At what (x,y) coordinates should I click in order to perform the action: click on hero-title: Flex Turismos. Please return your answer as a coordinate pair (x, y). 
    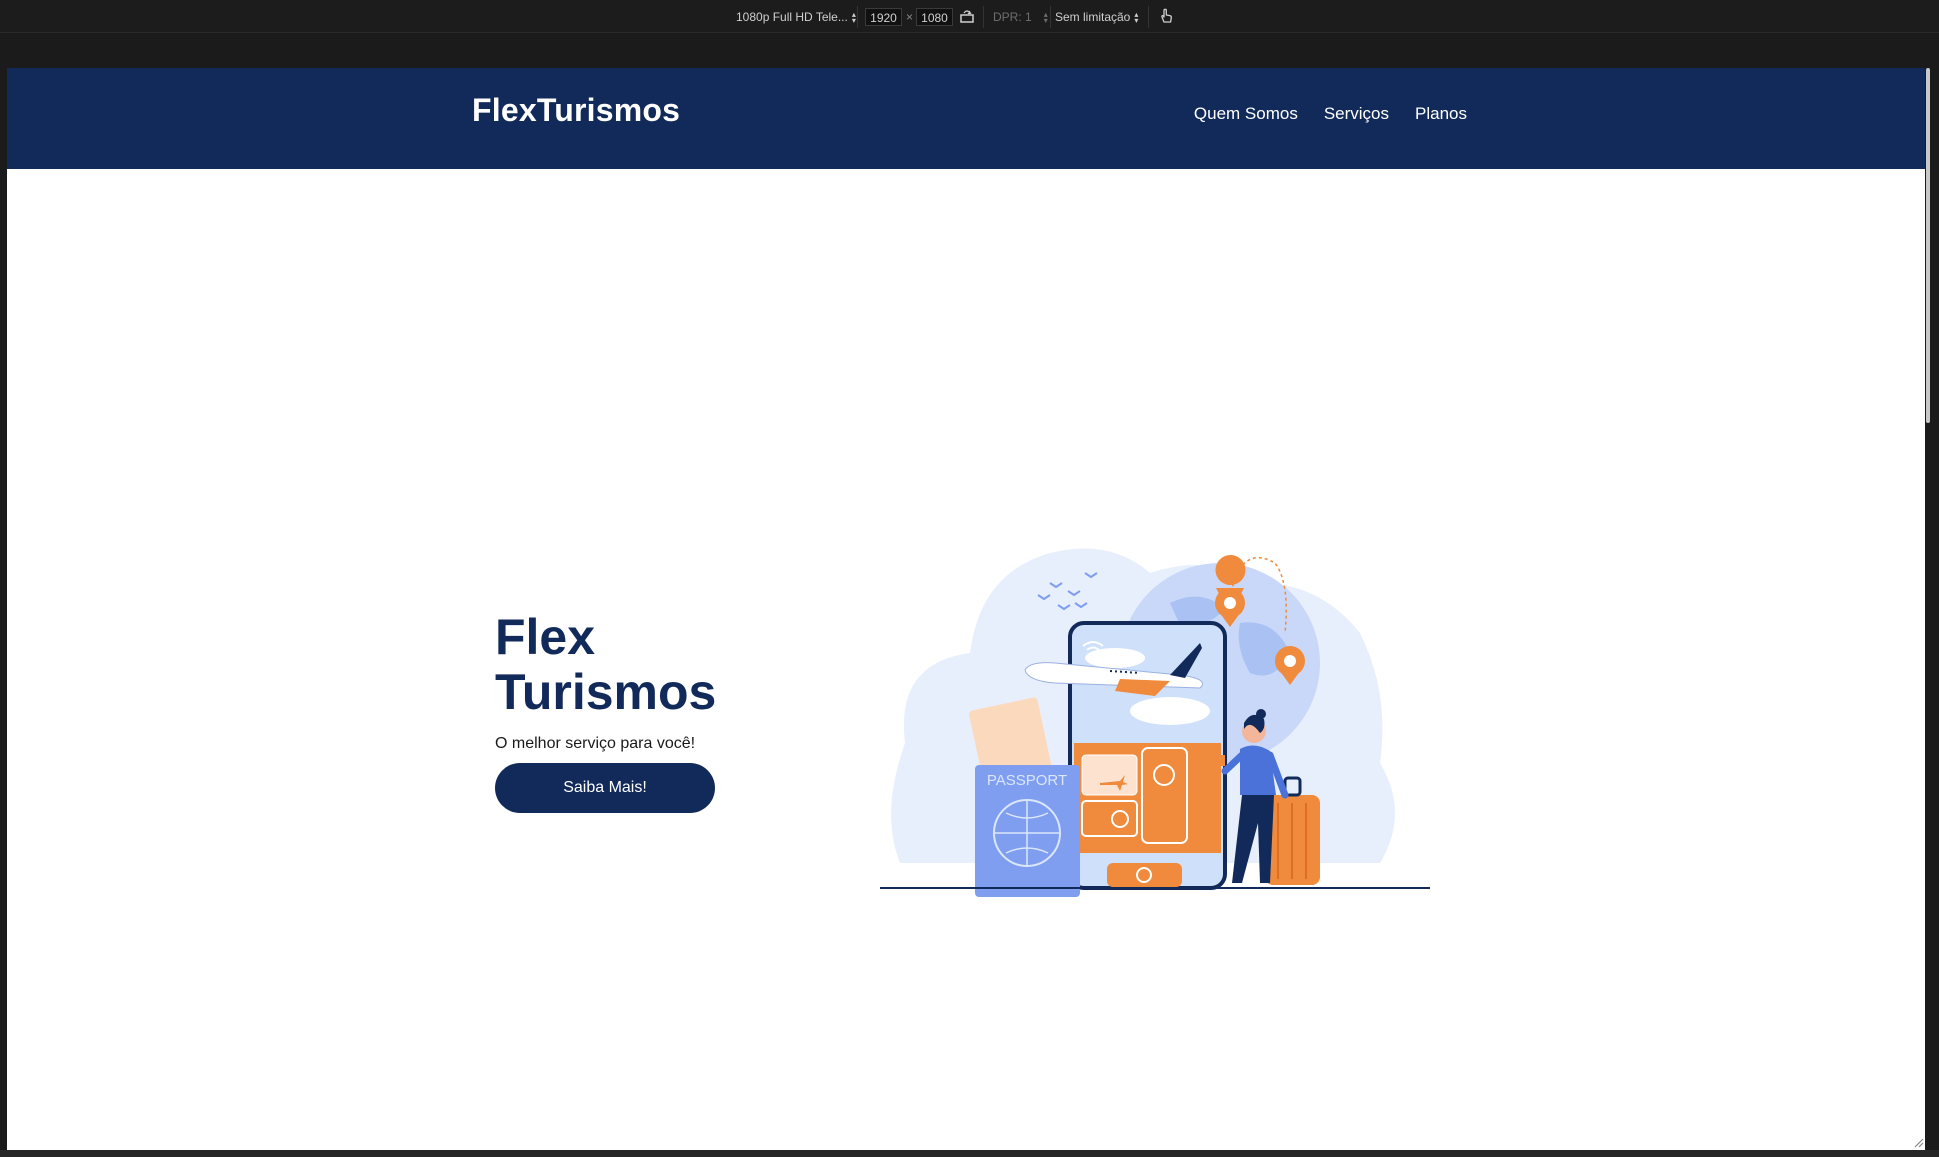
    Looking at the image, I should click on (625, 665).